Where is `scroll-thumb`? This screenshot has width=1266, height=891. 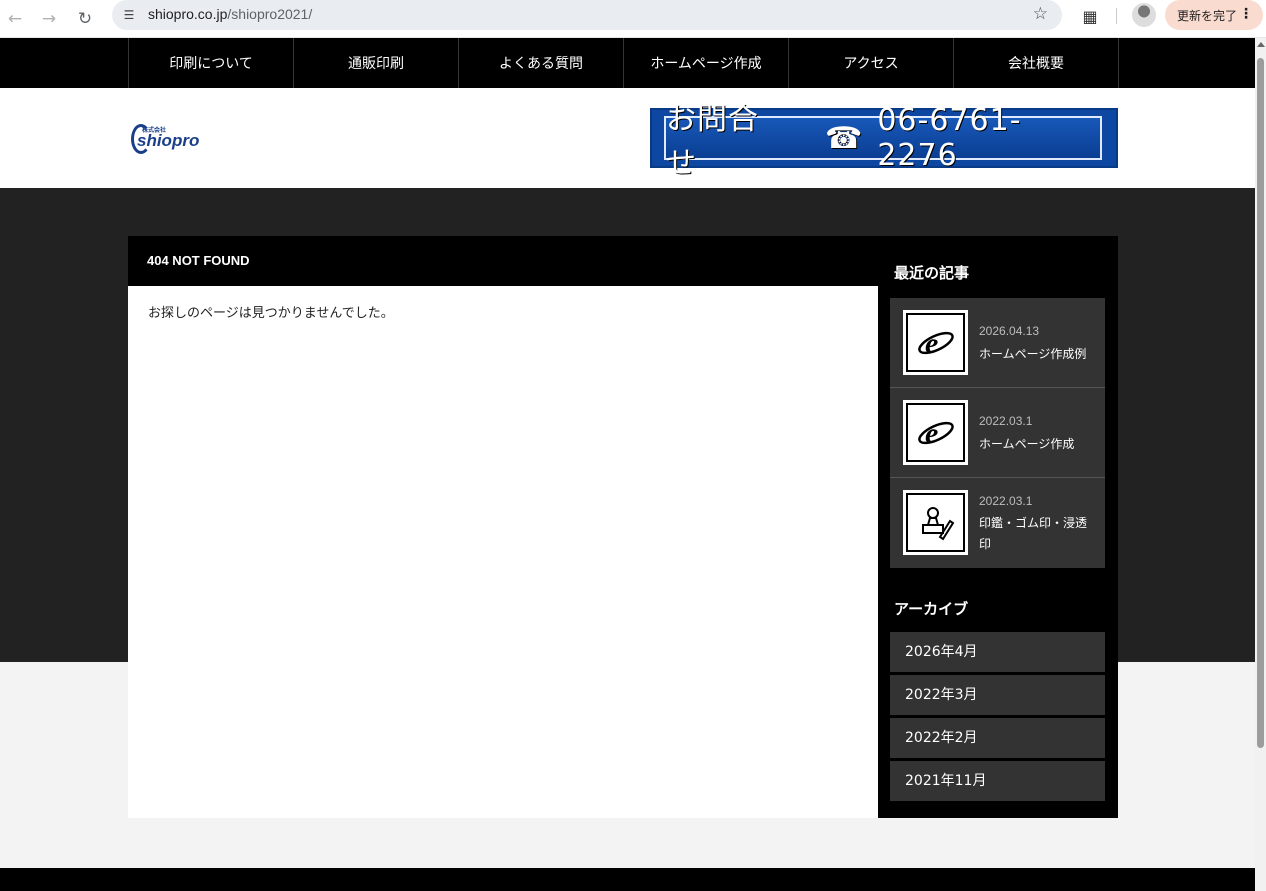
scroll-thumb is located at coordinates (1260, 403).